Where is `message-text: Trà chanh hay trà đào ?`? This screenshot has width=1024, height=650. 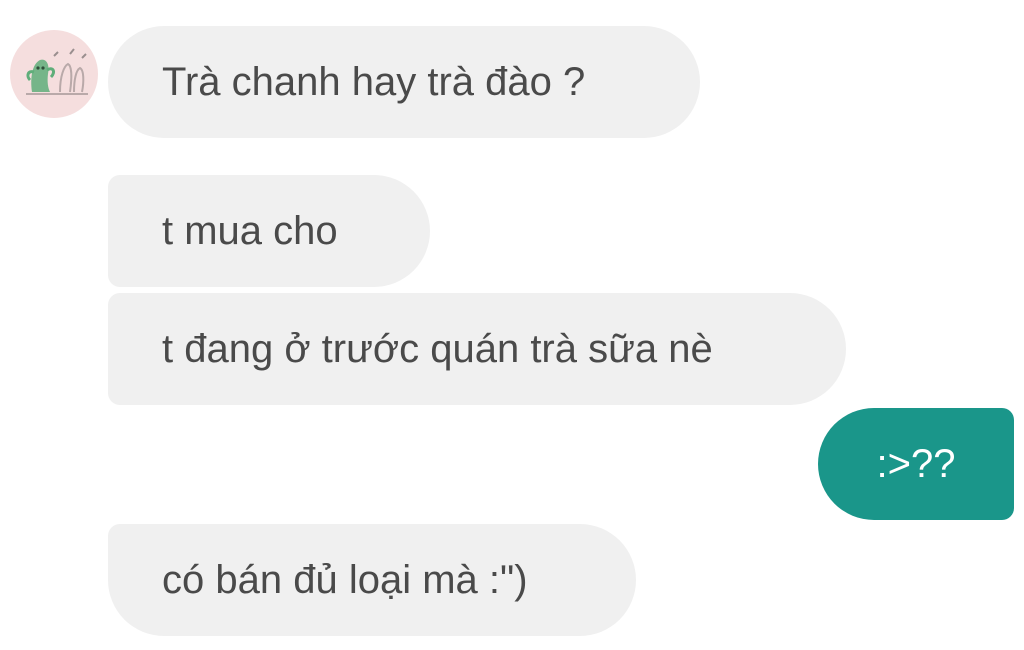
message-text: Trà chanh hay trà đào ? is located at coordinates (374, 81).